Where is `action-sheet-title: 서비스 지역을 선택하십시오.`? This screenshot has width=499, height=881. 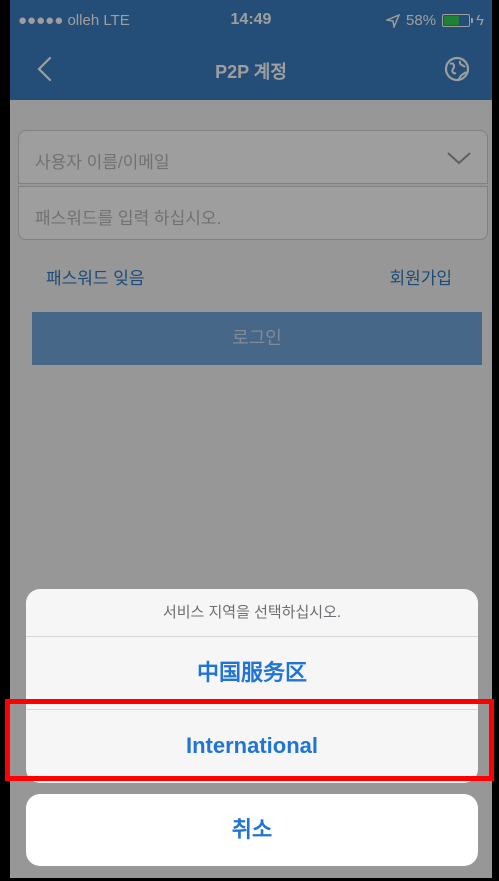 action-sheet-title: 서비스 지역을 선택하십시오. is located at coordinates (252, 613).